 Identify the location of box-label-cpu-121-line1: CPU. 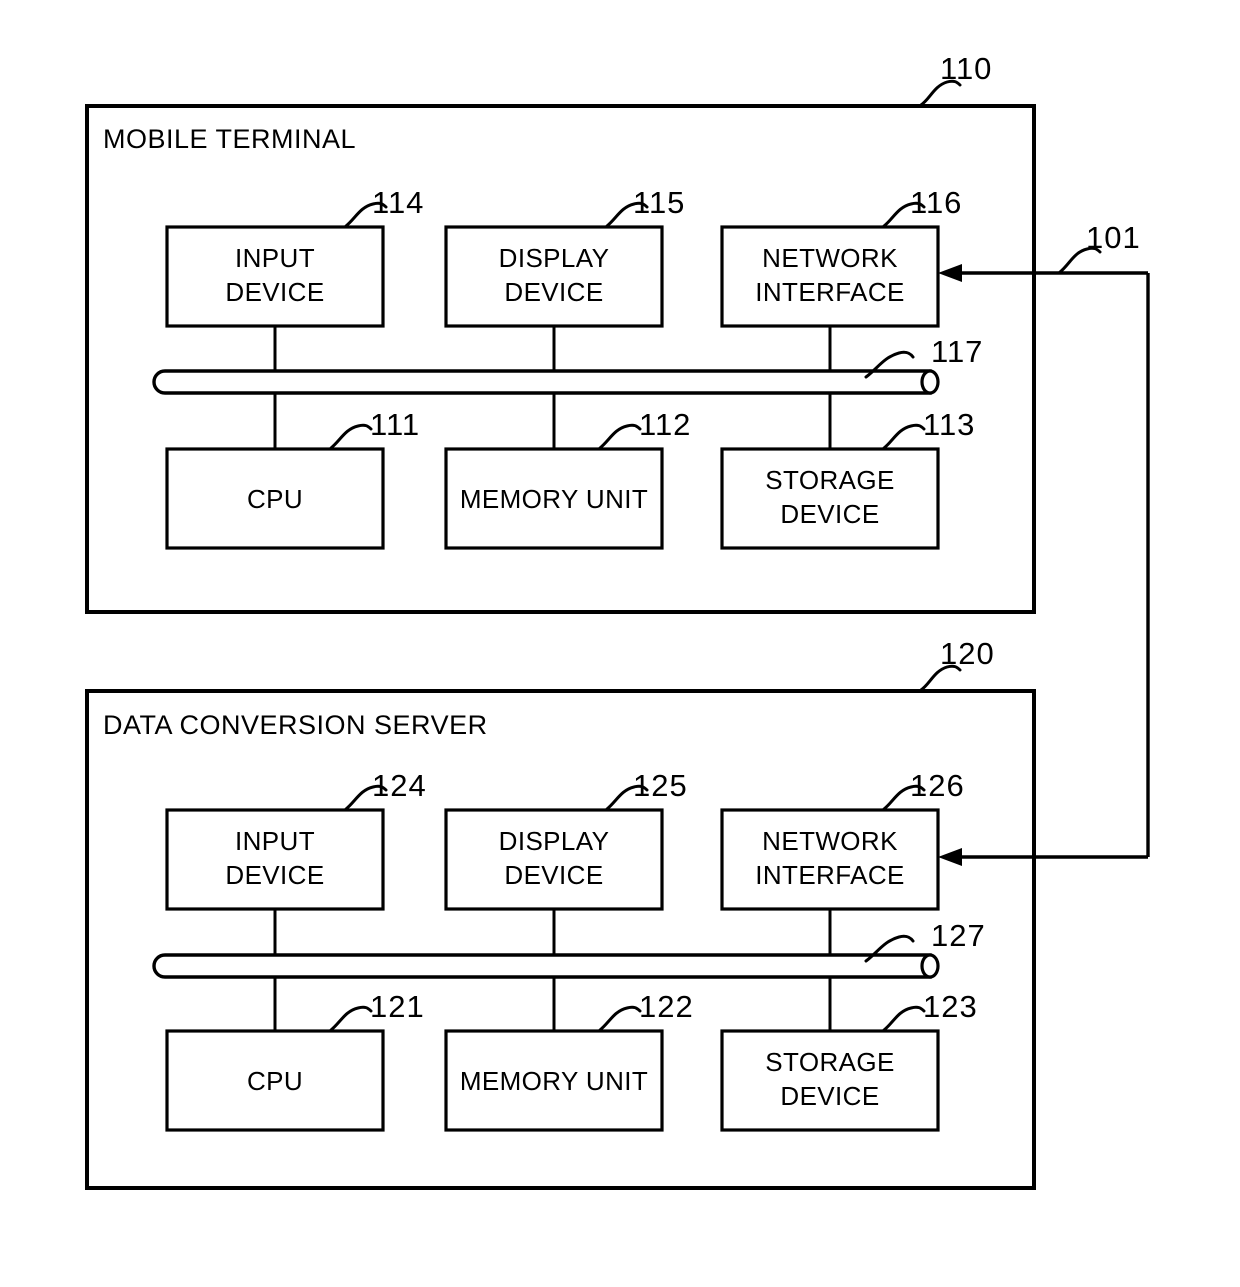
(275, 1081).